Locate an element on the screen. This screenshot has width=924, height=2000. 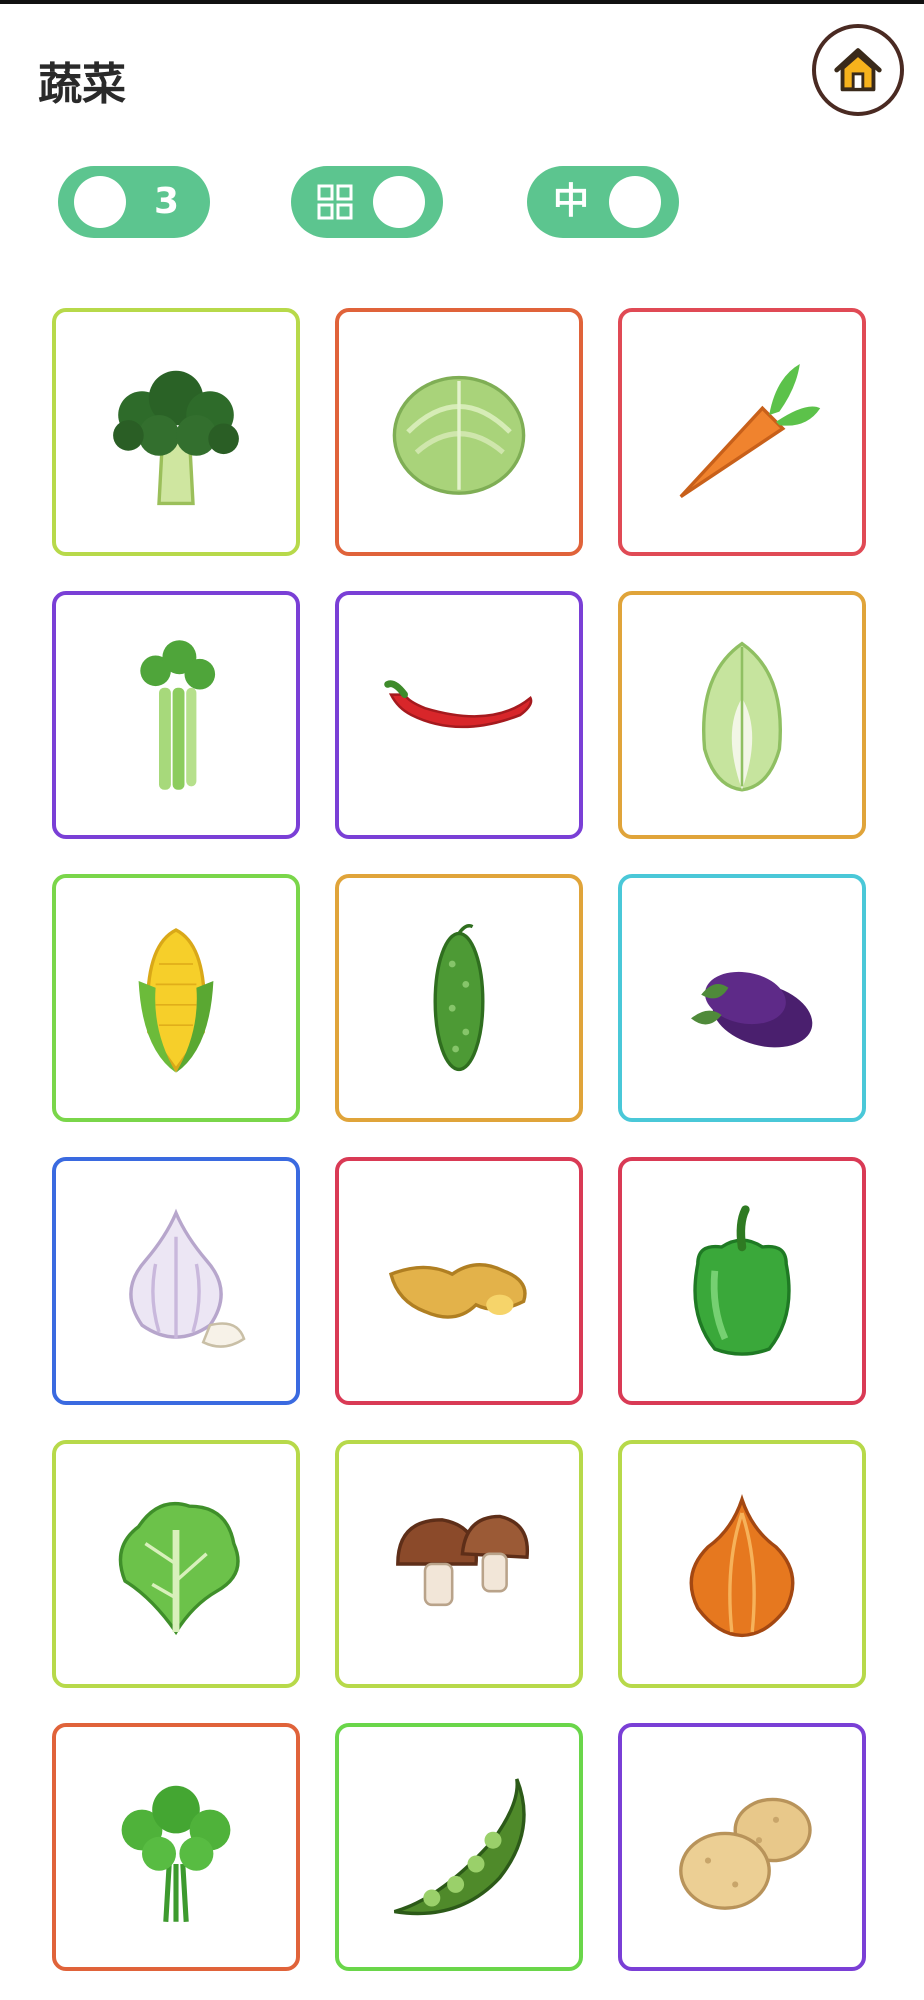
card-lettuce is located at coordinates (176, 1564).